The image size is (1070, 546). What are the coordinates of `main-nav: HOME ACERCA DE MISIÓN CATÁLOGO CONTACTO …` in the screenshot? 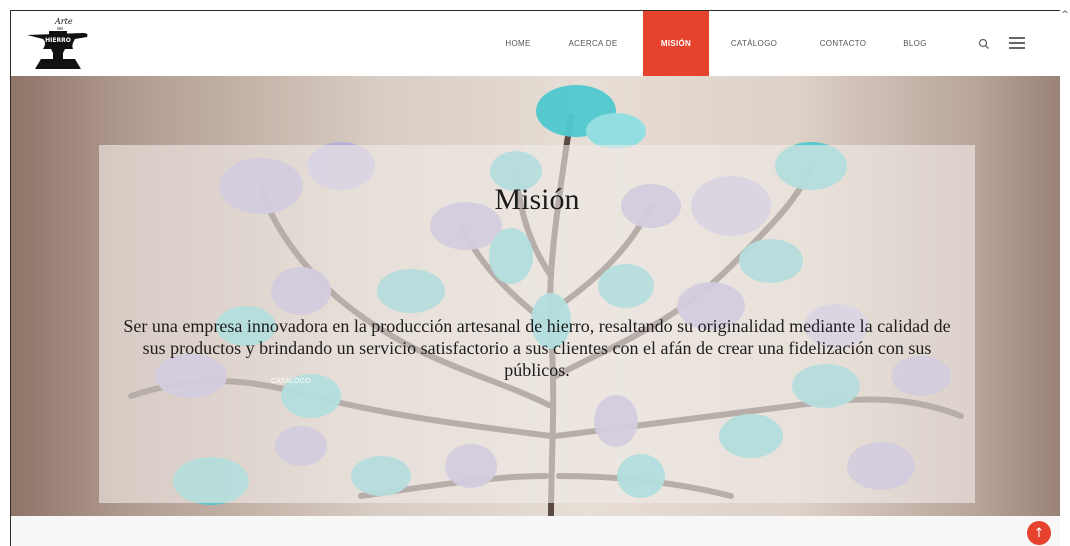 It's located at (718, 43).